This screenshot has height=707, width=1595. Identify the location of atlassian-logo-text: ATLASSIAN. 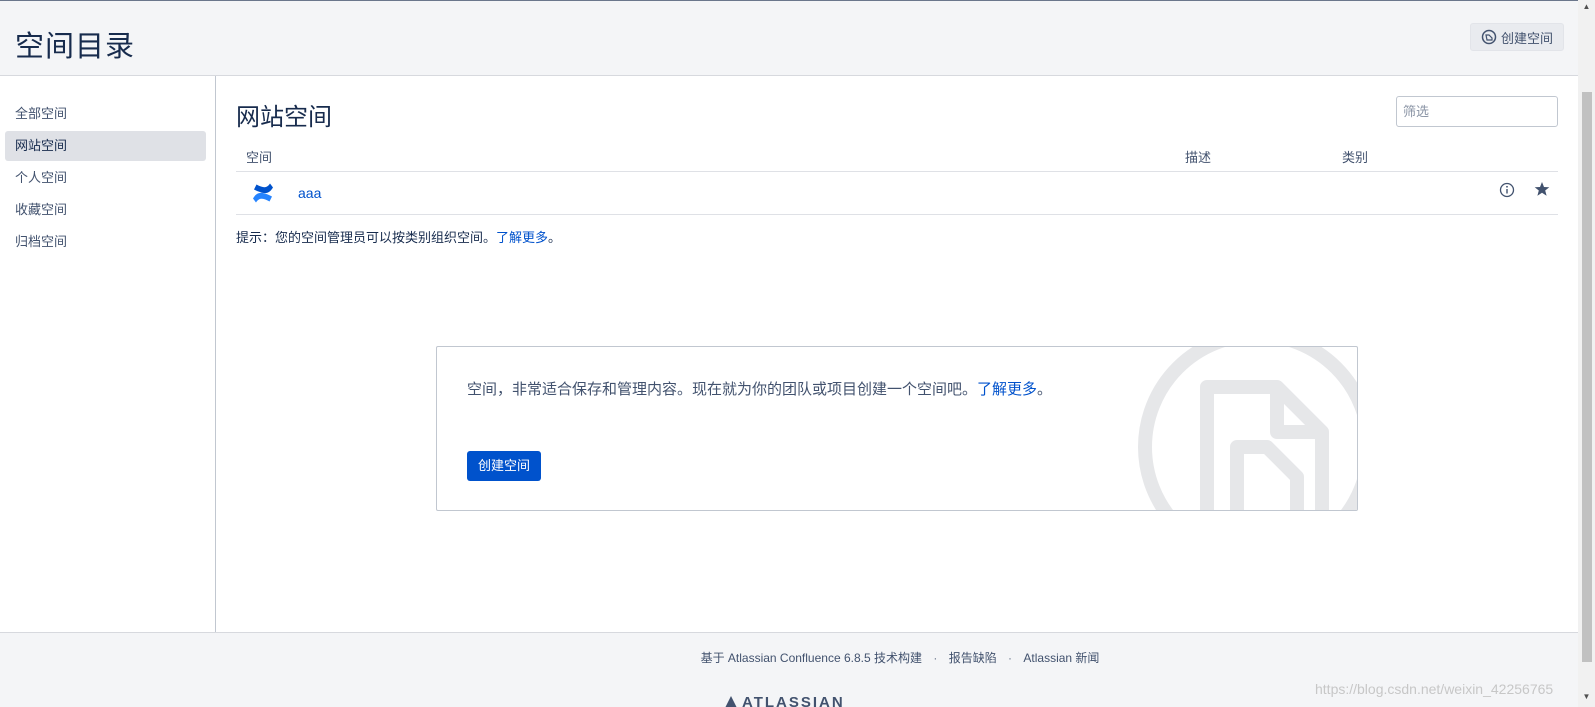
(793, 700).